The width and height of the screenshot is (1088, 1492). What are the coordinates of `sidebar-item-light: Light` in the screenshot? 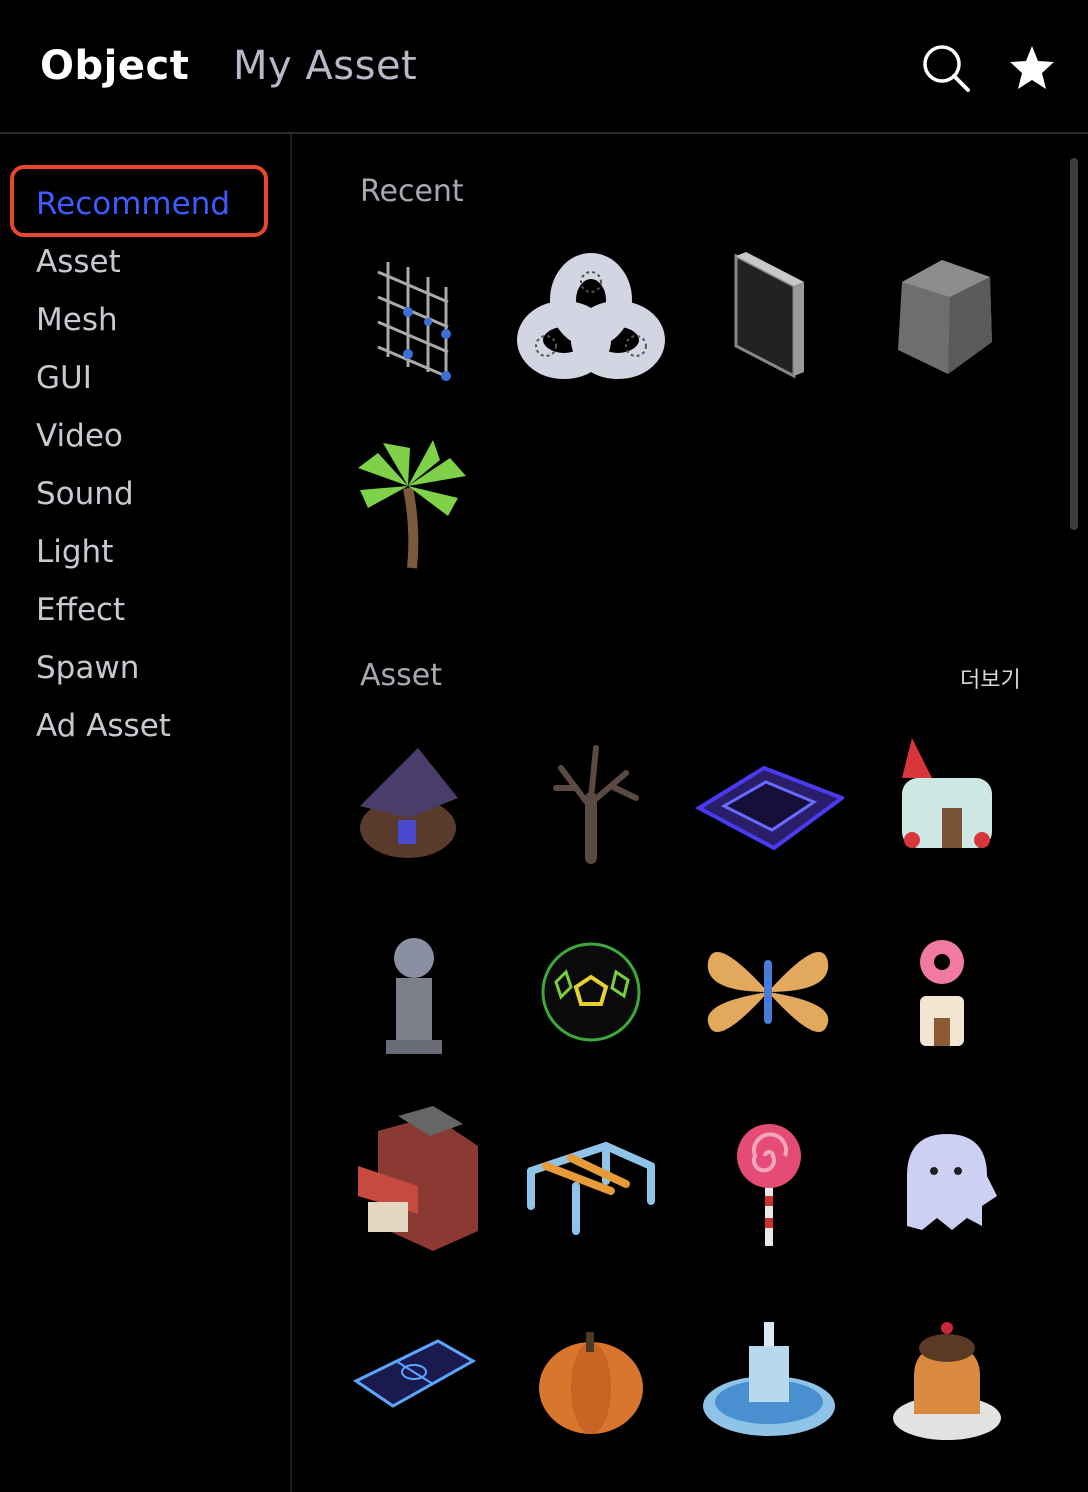 It's located at (74, 552).